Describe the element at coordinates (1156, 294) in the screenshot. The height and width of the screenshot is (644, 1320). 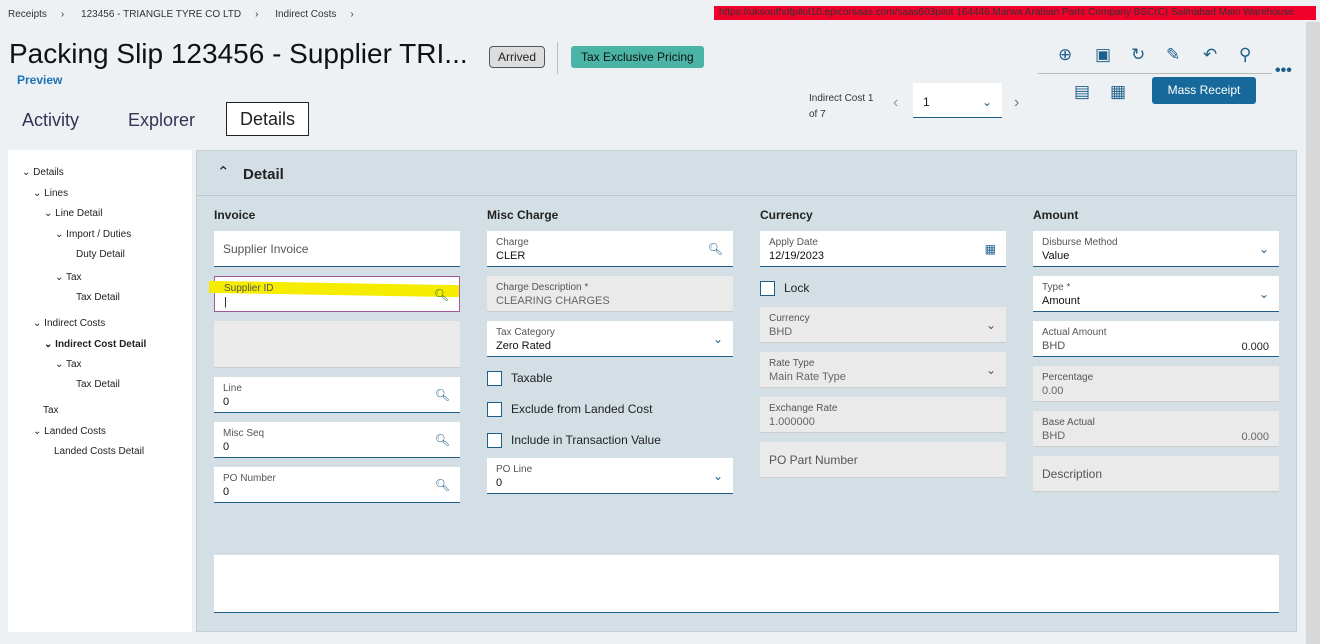
I see `type-select: Type * Amount ⌄` at that location.